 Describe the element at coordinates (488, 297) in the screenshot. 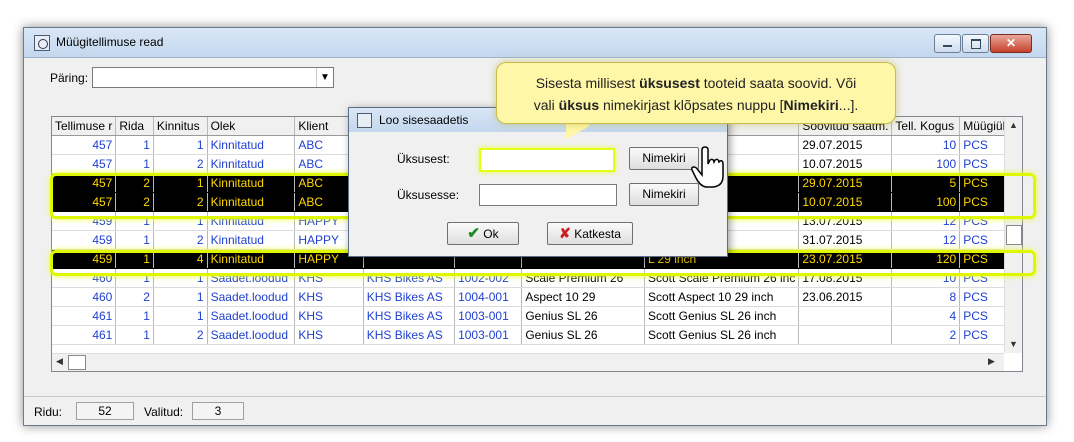

I see `table-cell: 1004-001` at that location.